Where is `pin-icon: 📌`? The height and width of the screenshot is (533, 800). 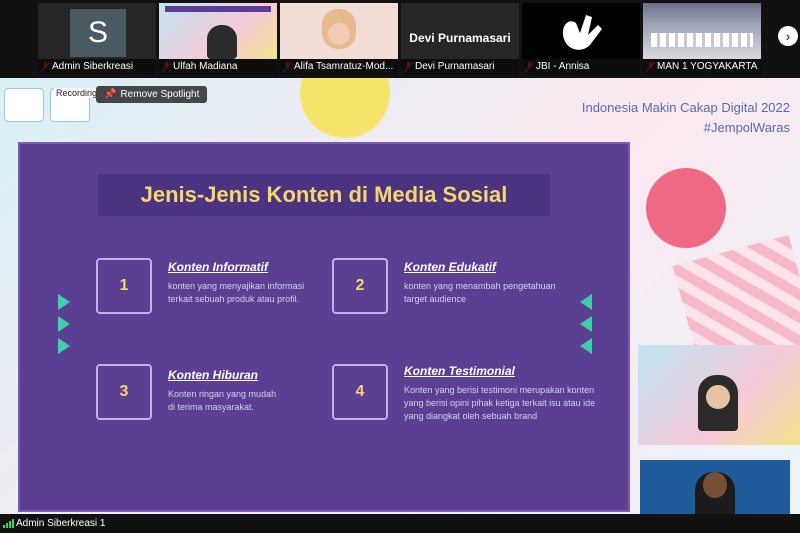 pin-icon: 📌 is located at coordinates (110, 94).